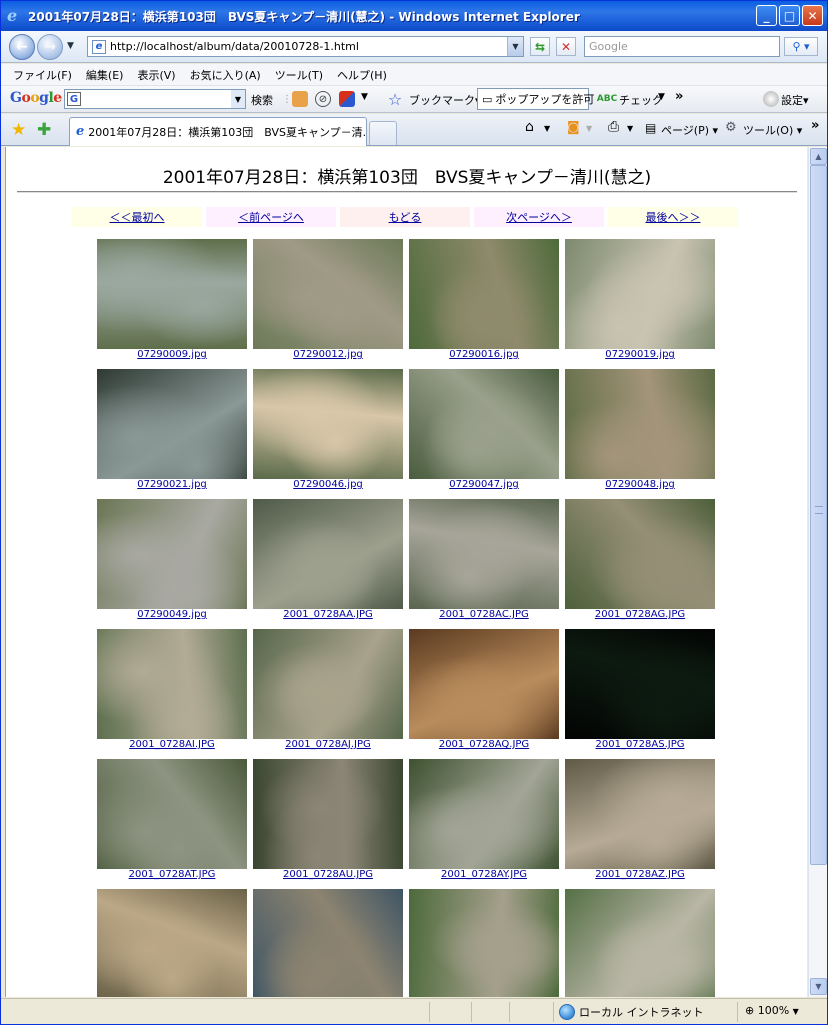 The height and width of the screenshot is (1025, 828). Describe the element at coordinates (789, 15) in the screenshot. I see `maximize-button: □` at that location.